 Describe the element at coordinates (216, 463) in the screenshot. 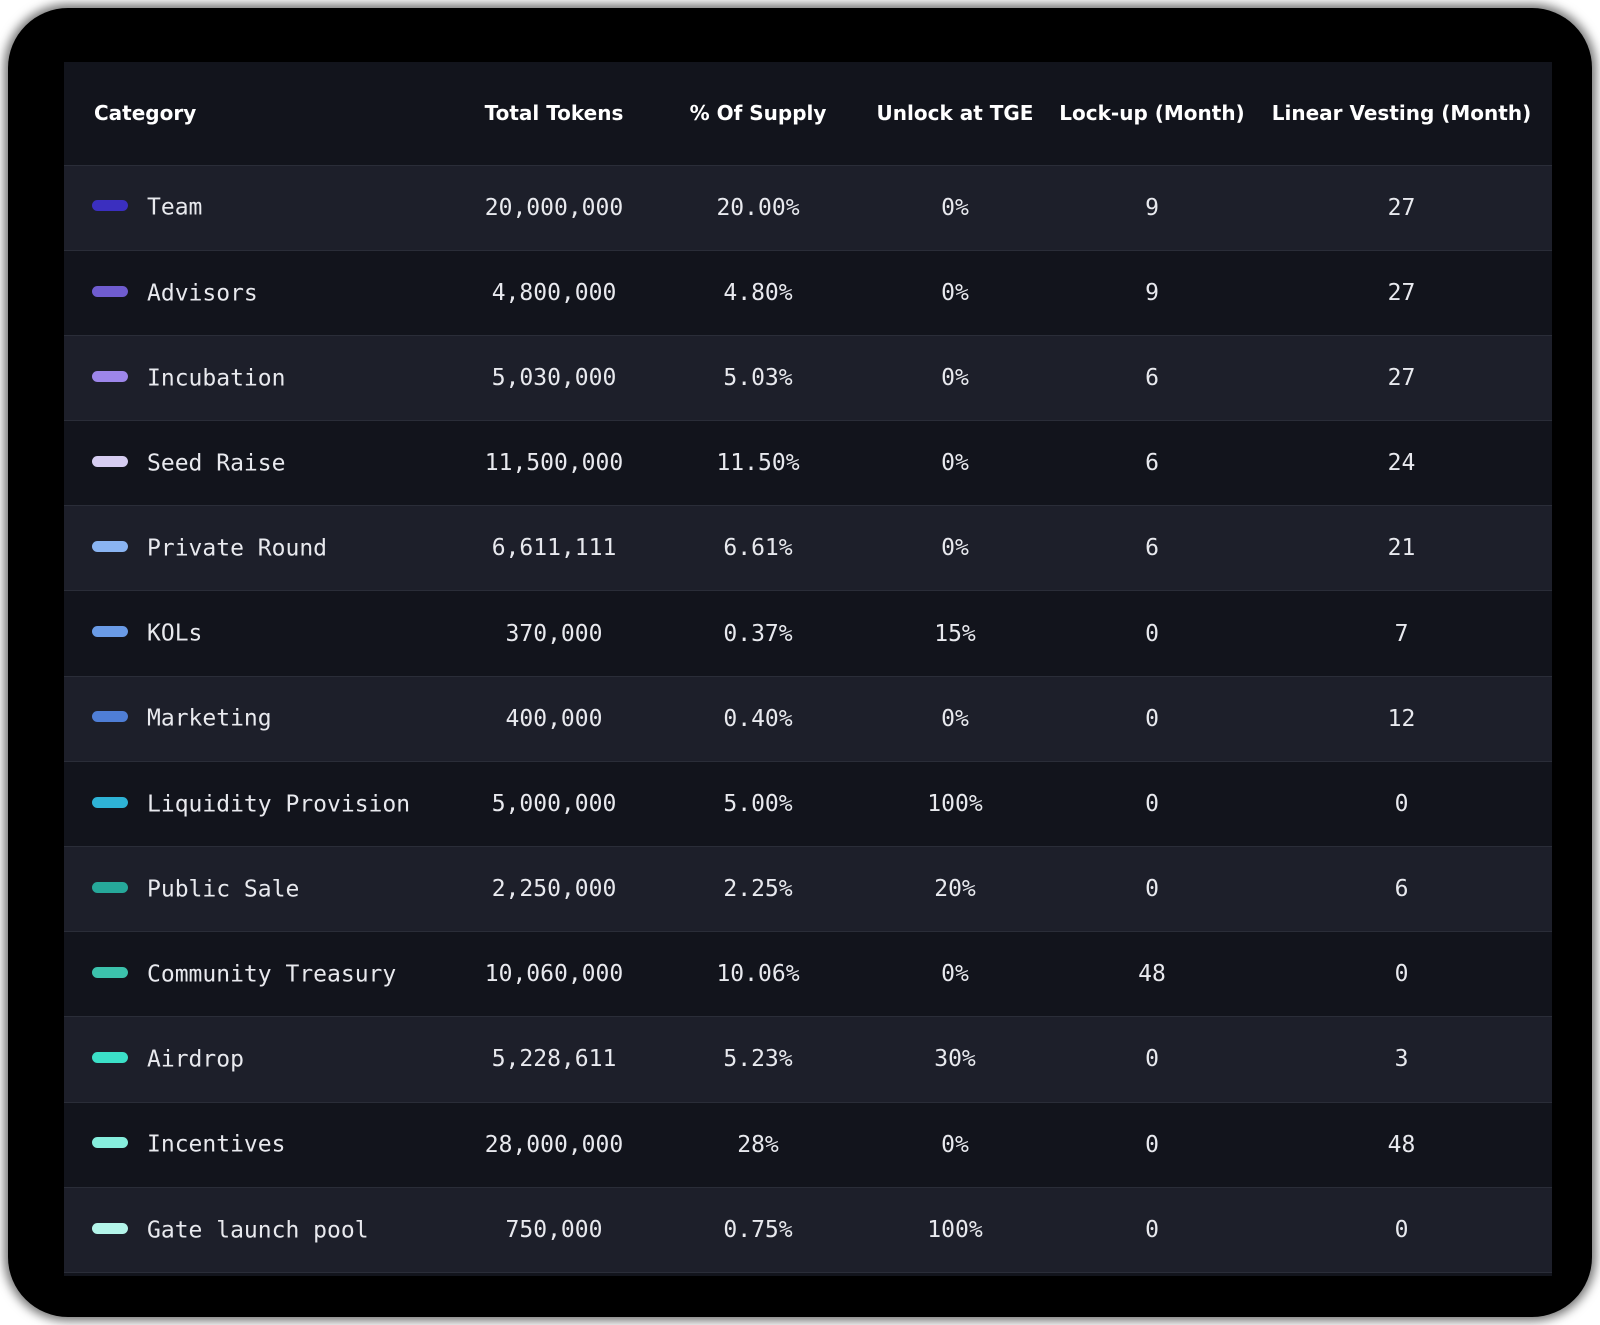

I see `category-label: Seed Raise` at that location.